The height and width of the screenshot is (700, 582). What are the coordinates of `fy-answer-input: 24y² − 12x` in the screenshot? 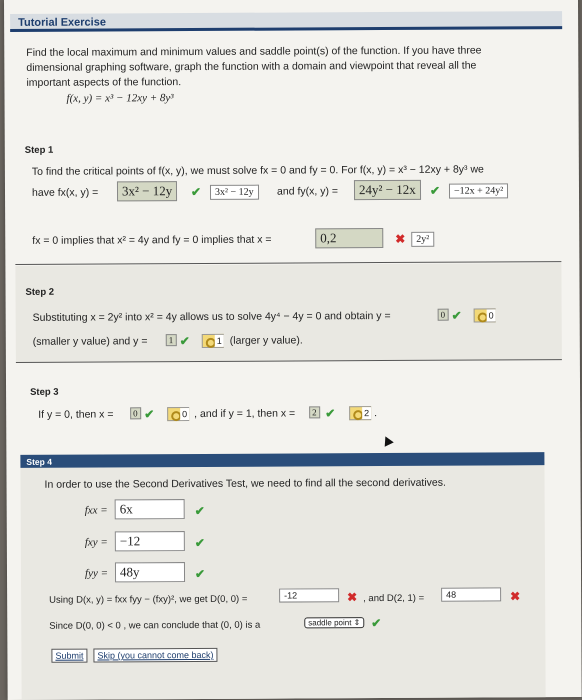 It's located at (387, 190).